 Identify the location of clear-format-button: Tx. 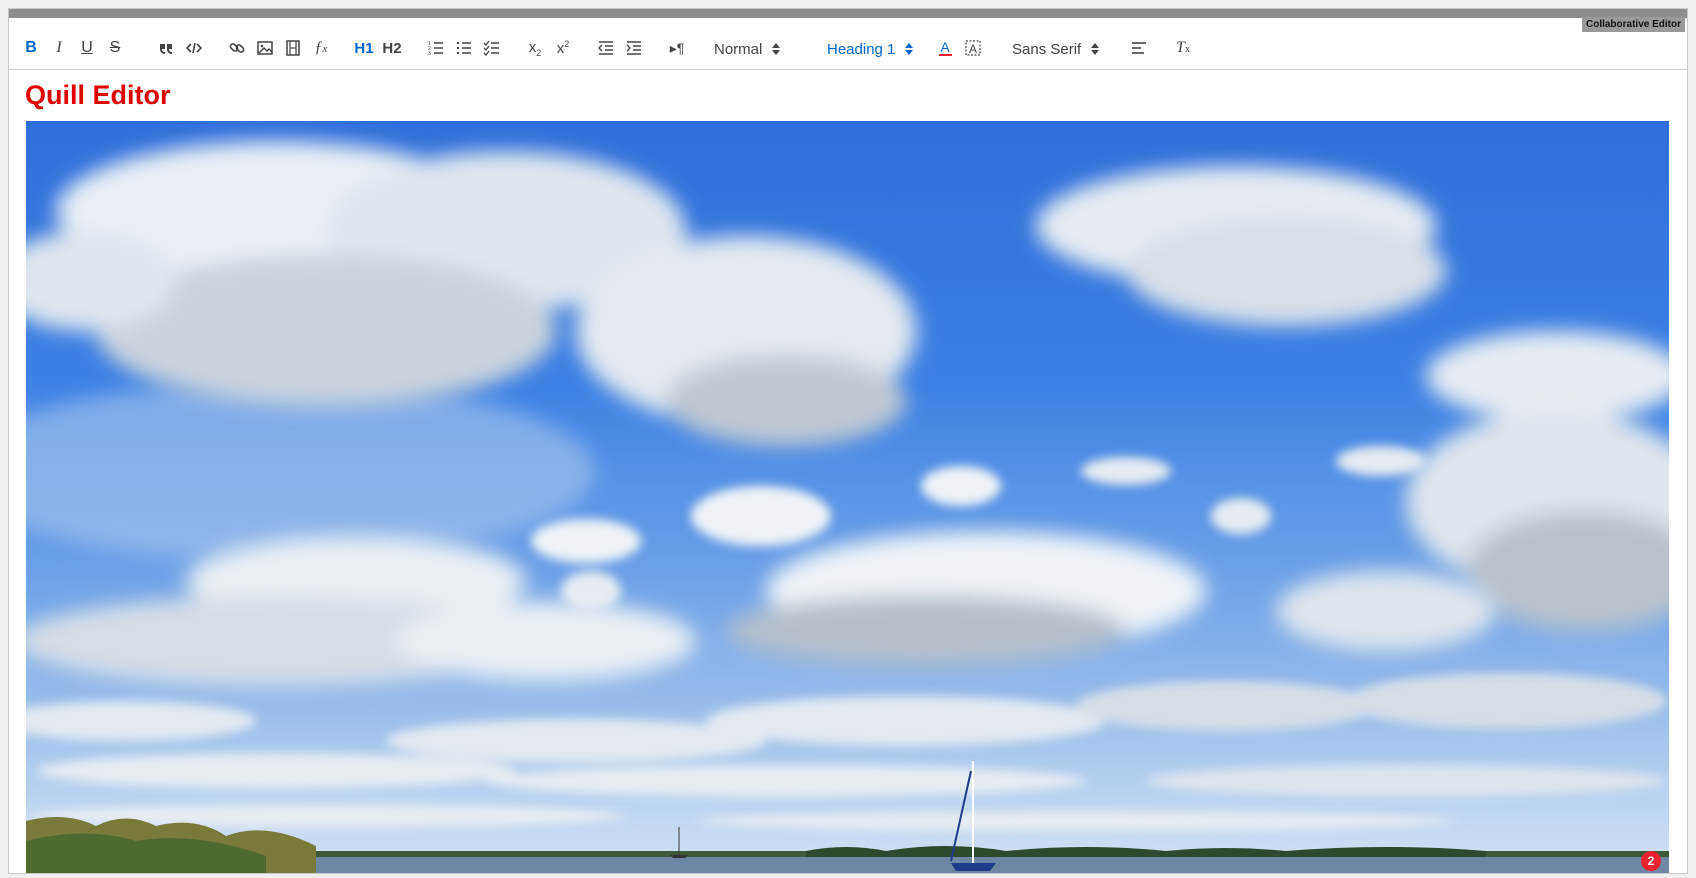
(1183, 48).